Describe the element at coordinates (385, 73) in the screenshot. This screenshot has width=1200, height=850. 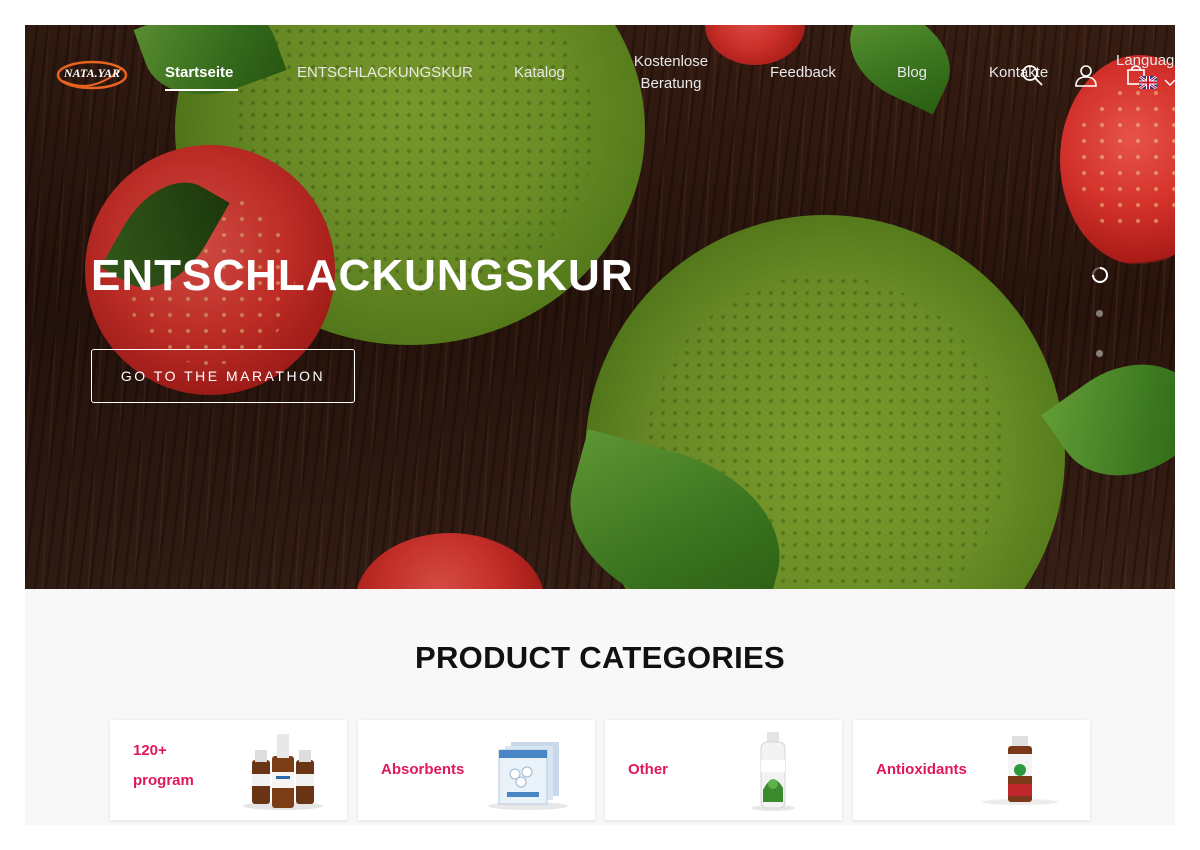
I see `nav-entschlackungskur: ENTSCHLACKUNGSKUR` at that location.